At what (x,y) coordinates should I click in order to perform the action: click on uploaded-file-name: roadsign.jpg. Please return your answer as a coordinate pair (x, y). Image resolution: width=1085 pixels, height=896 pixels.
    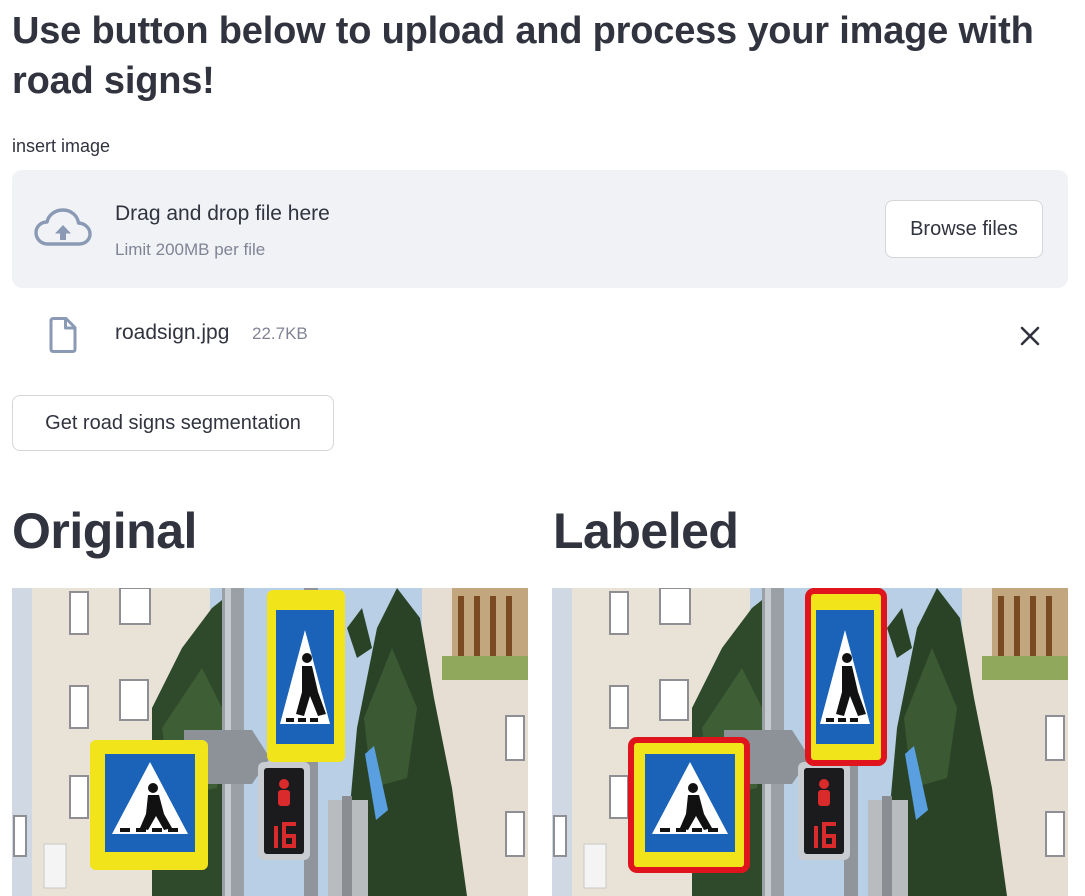
    Looking at the image, I should click on (172, 332).